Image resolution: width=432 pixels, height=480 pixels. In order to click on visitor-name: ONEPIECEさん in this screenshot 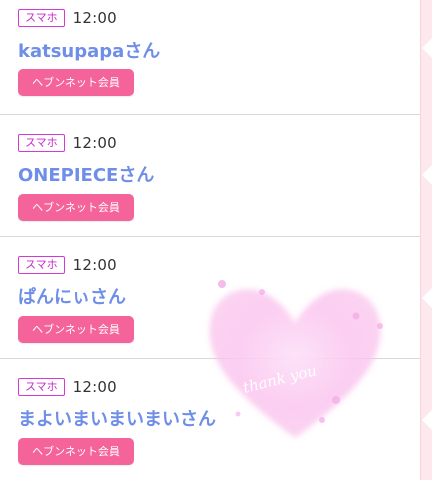, I will do `click(86, 174)`.